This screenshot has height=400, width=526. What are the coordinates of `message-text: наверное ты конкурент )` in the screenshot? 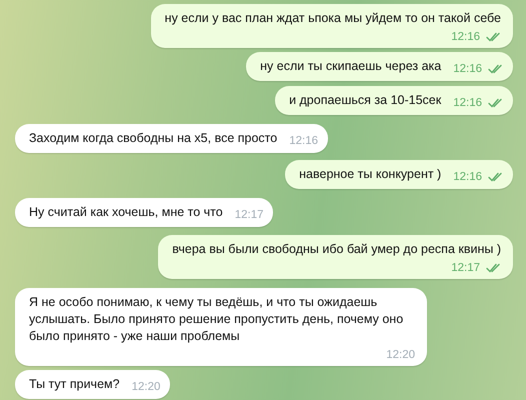 It's located at (370, 174).